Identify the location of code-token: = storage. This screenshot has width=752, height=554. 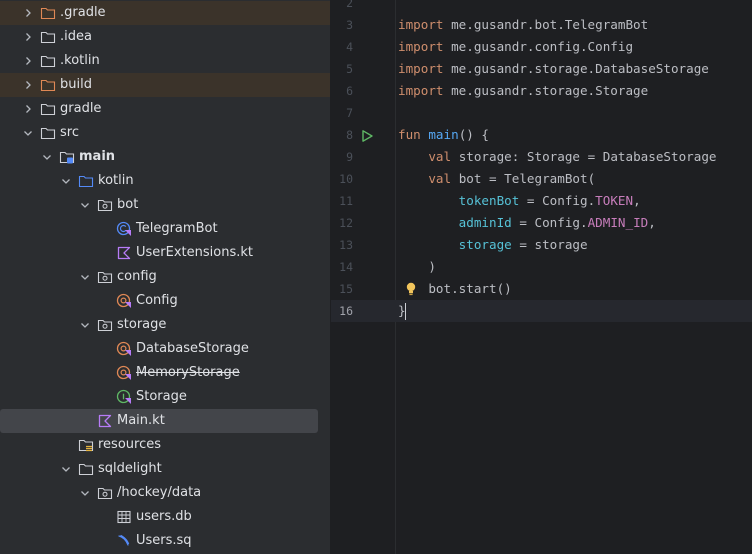
(549, 244).